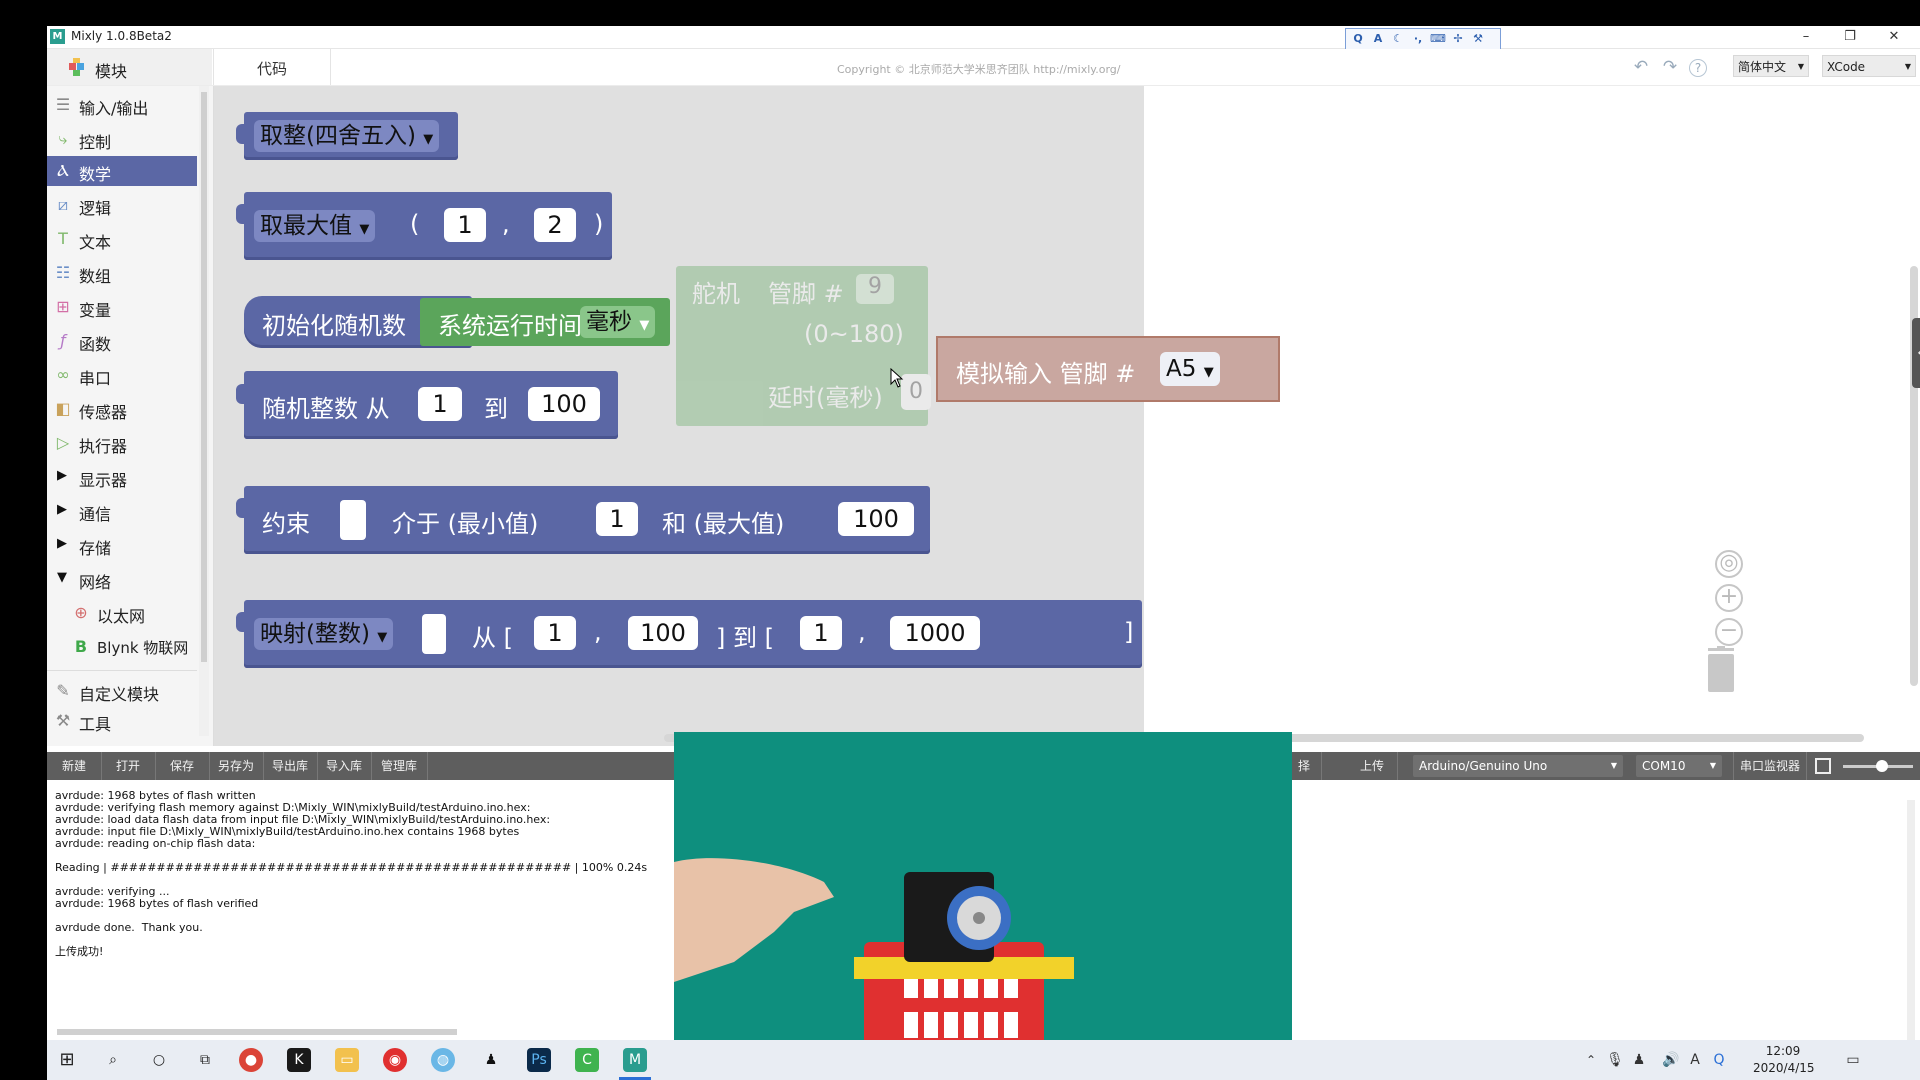 The height and width of the screenshot is (1080, 1920). I want to click on sidebar-item-actuator: ▷ 执行器, so click(122, 443).